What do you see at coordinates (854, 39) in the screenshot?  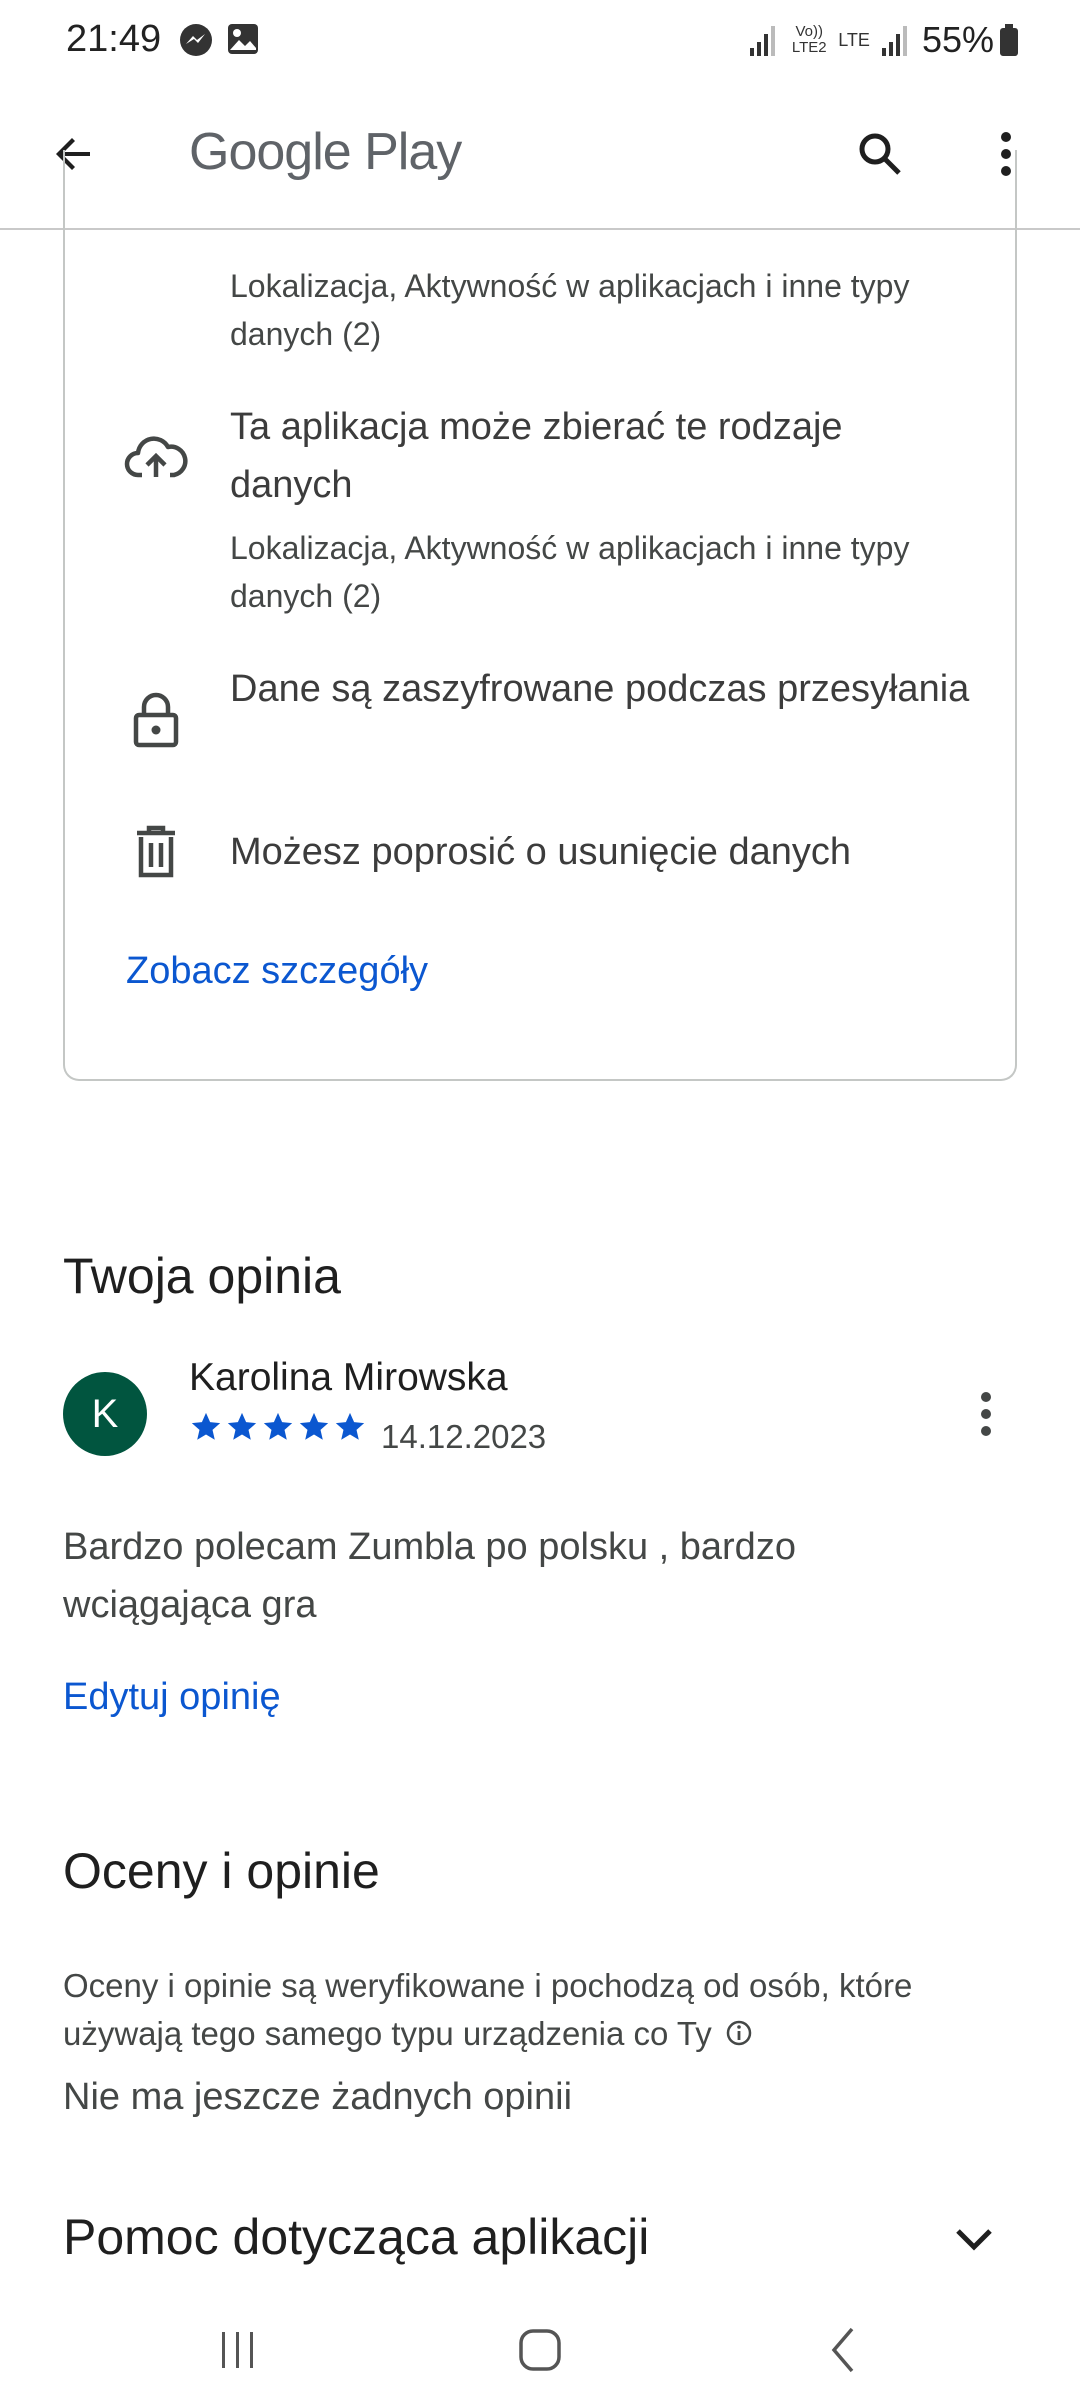 I see `lte-label: LTE` at bounding box center [854, 39].